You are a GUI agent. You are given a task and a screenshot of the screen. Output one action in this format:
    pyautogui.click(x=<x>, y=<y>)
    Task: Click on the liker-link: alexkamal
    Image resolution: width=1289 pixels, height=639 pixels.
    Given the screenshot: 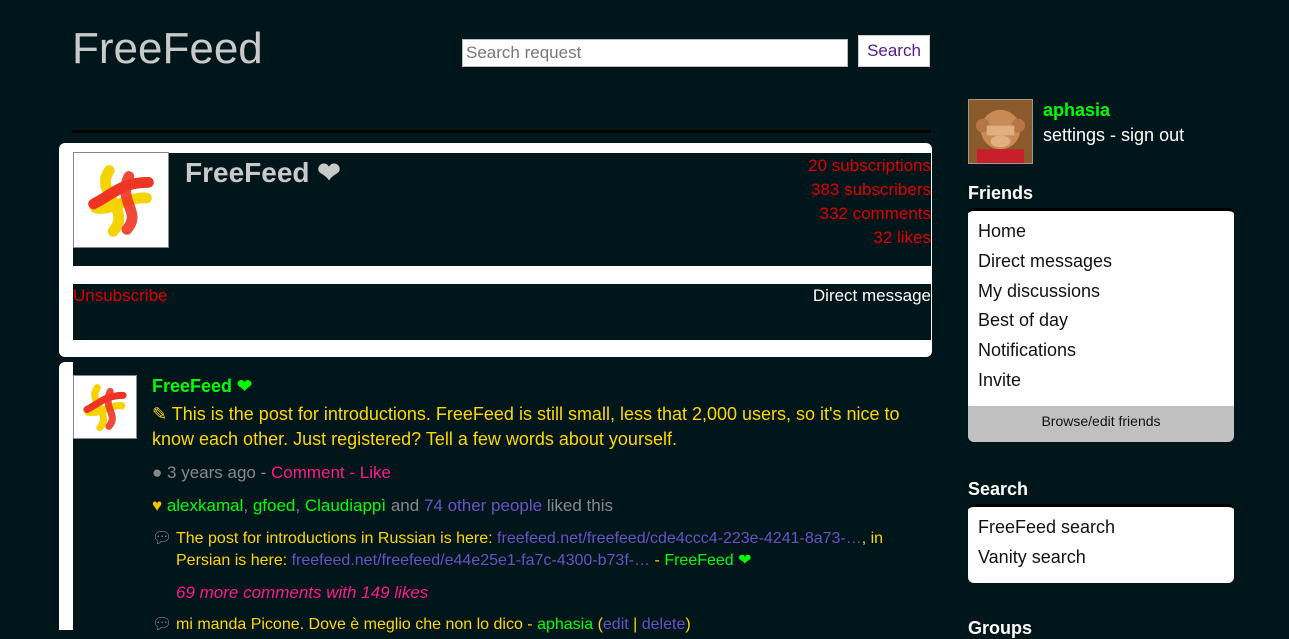 What is the action you would take?
    pyautogui.click(x=205, y=505)
    